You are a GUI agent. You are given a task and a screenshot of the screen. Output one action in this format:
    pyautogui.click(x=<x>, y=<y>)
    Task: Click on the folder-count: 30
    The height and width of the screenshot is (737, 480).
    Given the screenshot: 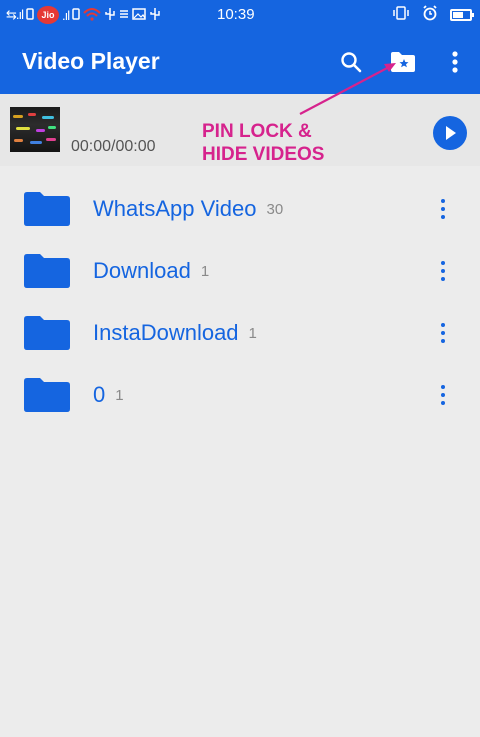 What is the action you would take?
    pyautogui.click(x=275, y=209)
    